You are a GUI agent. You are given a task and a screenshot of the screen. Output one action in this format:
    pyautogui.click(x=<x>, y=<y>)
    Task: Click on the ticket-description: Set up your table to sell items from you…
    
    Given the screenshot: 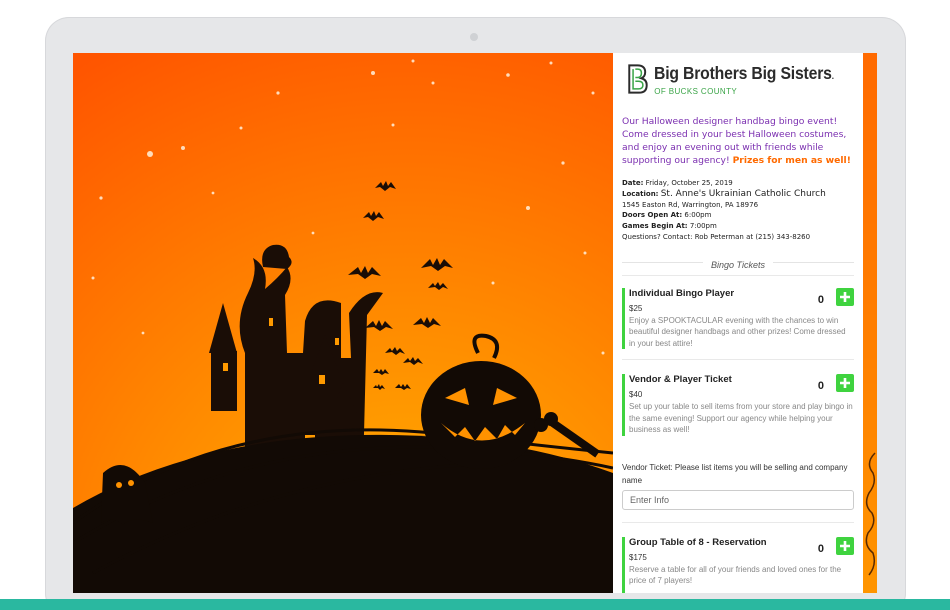 What is the action you would take?
    pyautogui.click(x=741, y=418)
    